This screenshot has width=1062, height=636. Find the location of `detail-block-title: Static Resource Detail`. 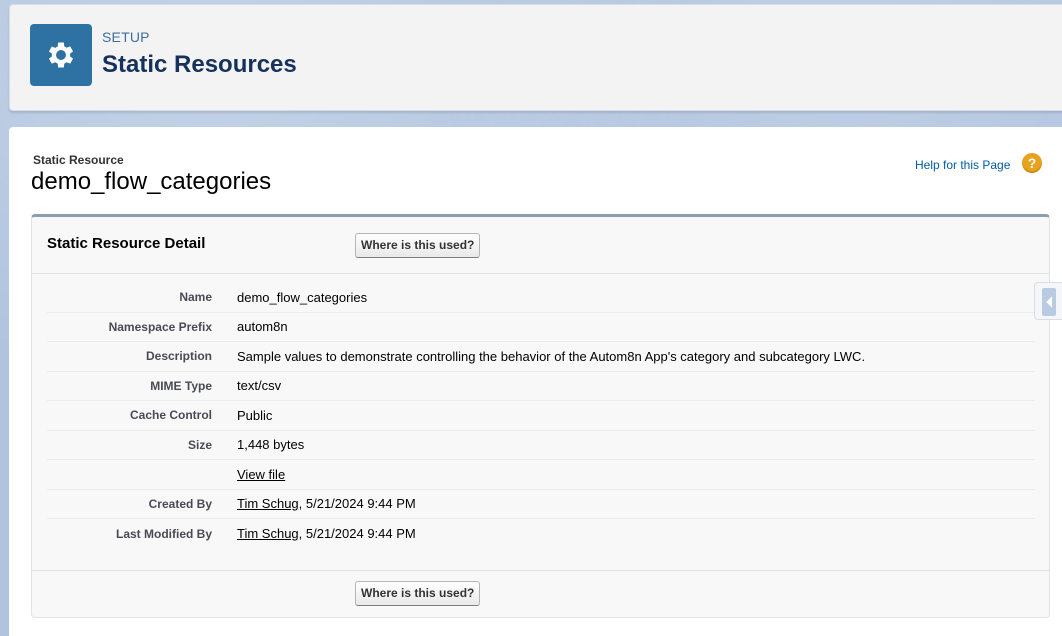

detail-block-title: Static Resource Detail is located at coordinates (126, 243).